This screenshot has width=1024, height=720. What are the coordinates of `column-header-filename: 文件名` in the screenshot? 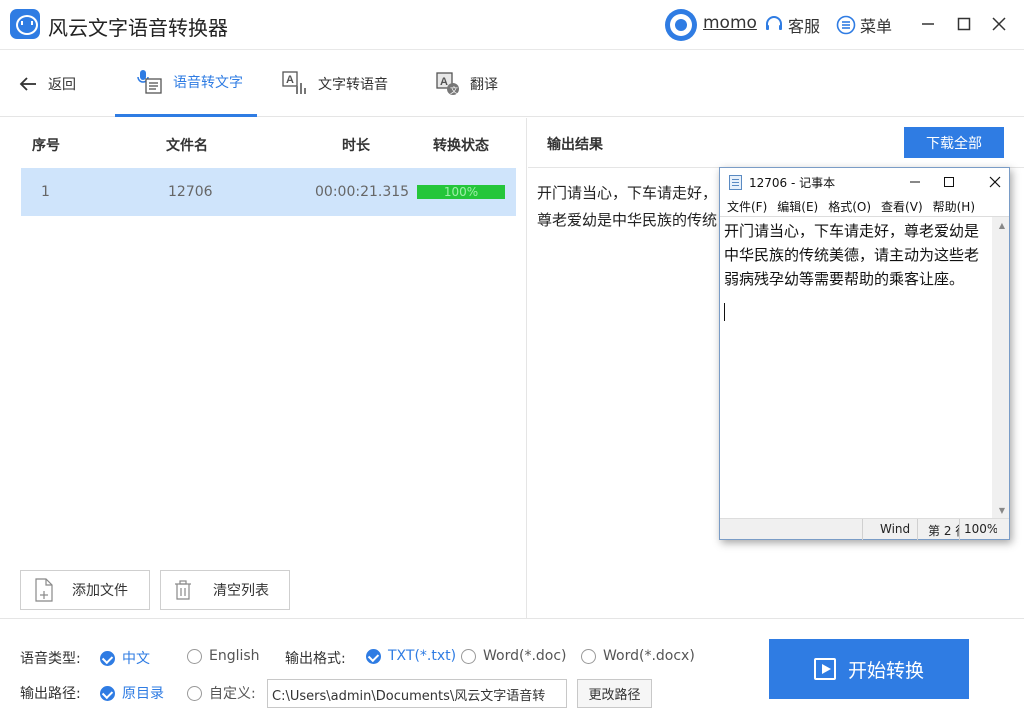 It's located at (187, 146).